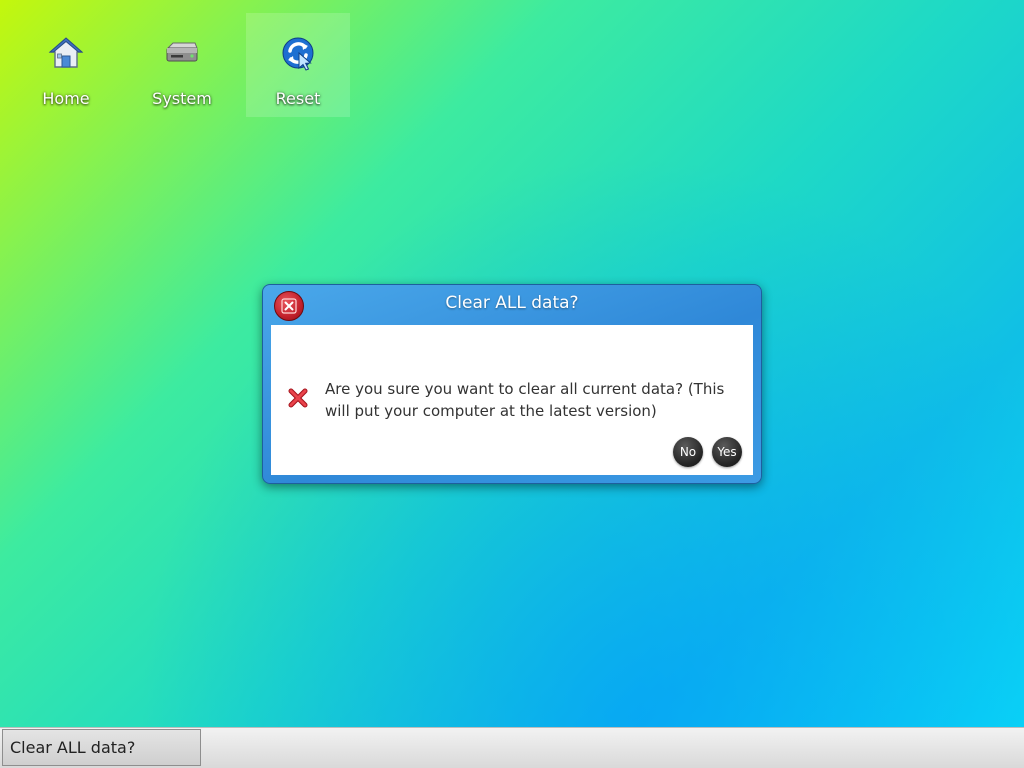 The image size is (1024, 768). I want to click on yes-button: Yes, so click(727, 452).